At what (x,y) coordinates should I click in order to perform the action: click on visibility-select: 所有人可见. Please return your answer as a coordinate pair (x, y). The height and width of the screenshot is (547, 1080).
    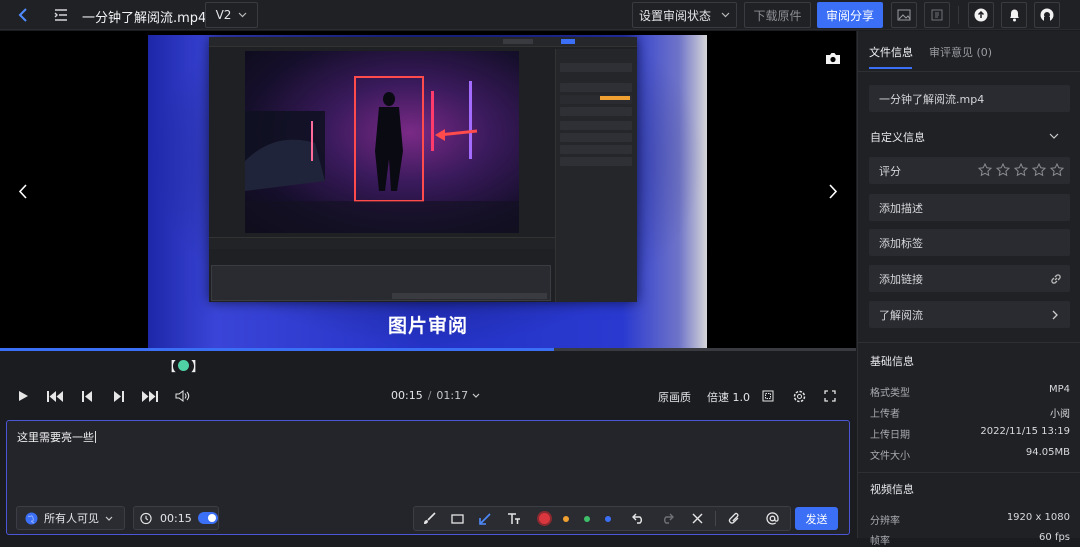
    Looking at the image, I should click on (70, 518).